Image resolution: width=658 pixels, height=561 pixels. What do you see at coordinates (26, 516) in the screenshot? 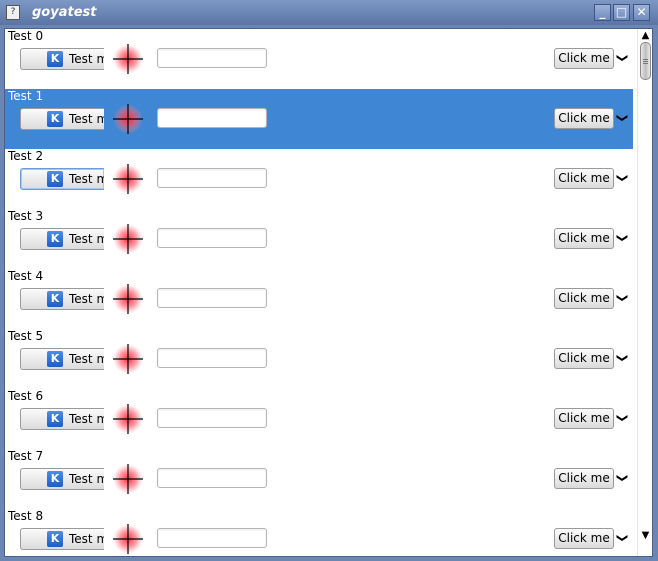
I see `row-label: Test 8` at bounding box center [26, 516].